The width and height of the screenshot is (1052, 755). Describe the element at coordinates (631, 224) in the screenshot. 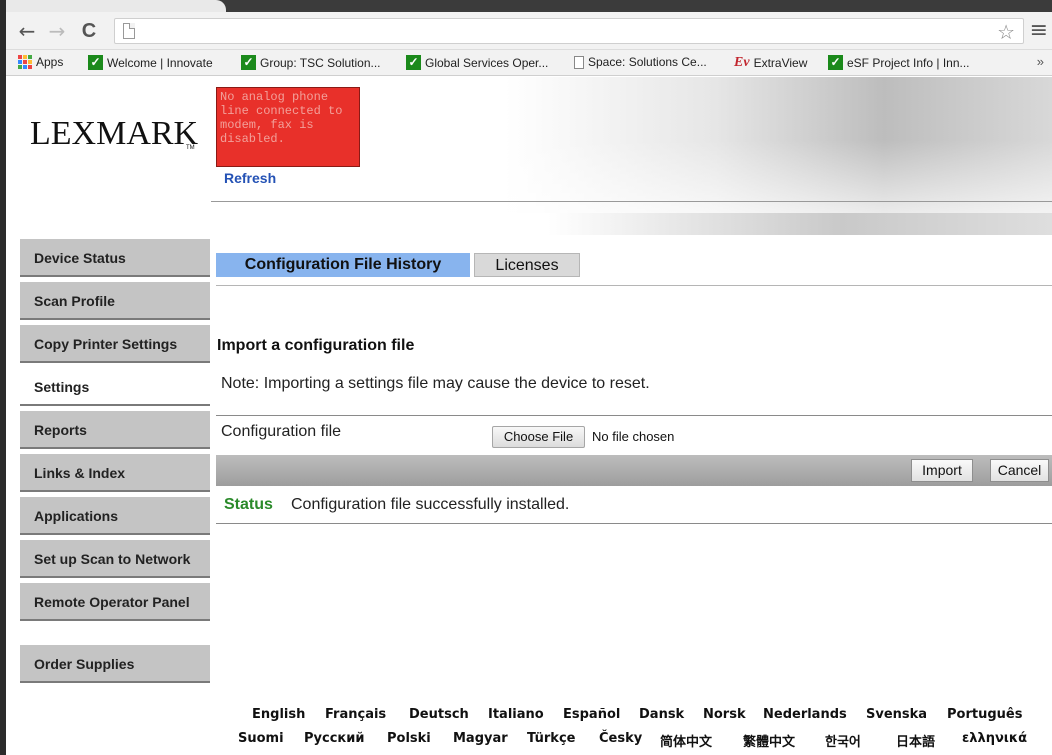

I see `header-band` at that location.